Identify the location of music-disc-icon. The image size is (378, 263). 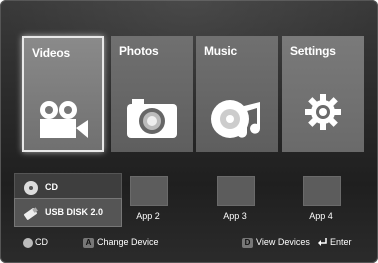
(236, 119).